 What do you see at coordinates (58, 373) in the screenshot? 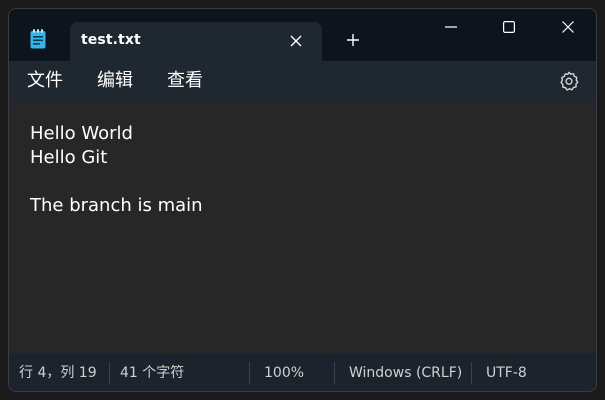
I see `cursor-position: 行 4，列 19` at bounding box center [58, 373].